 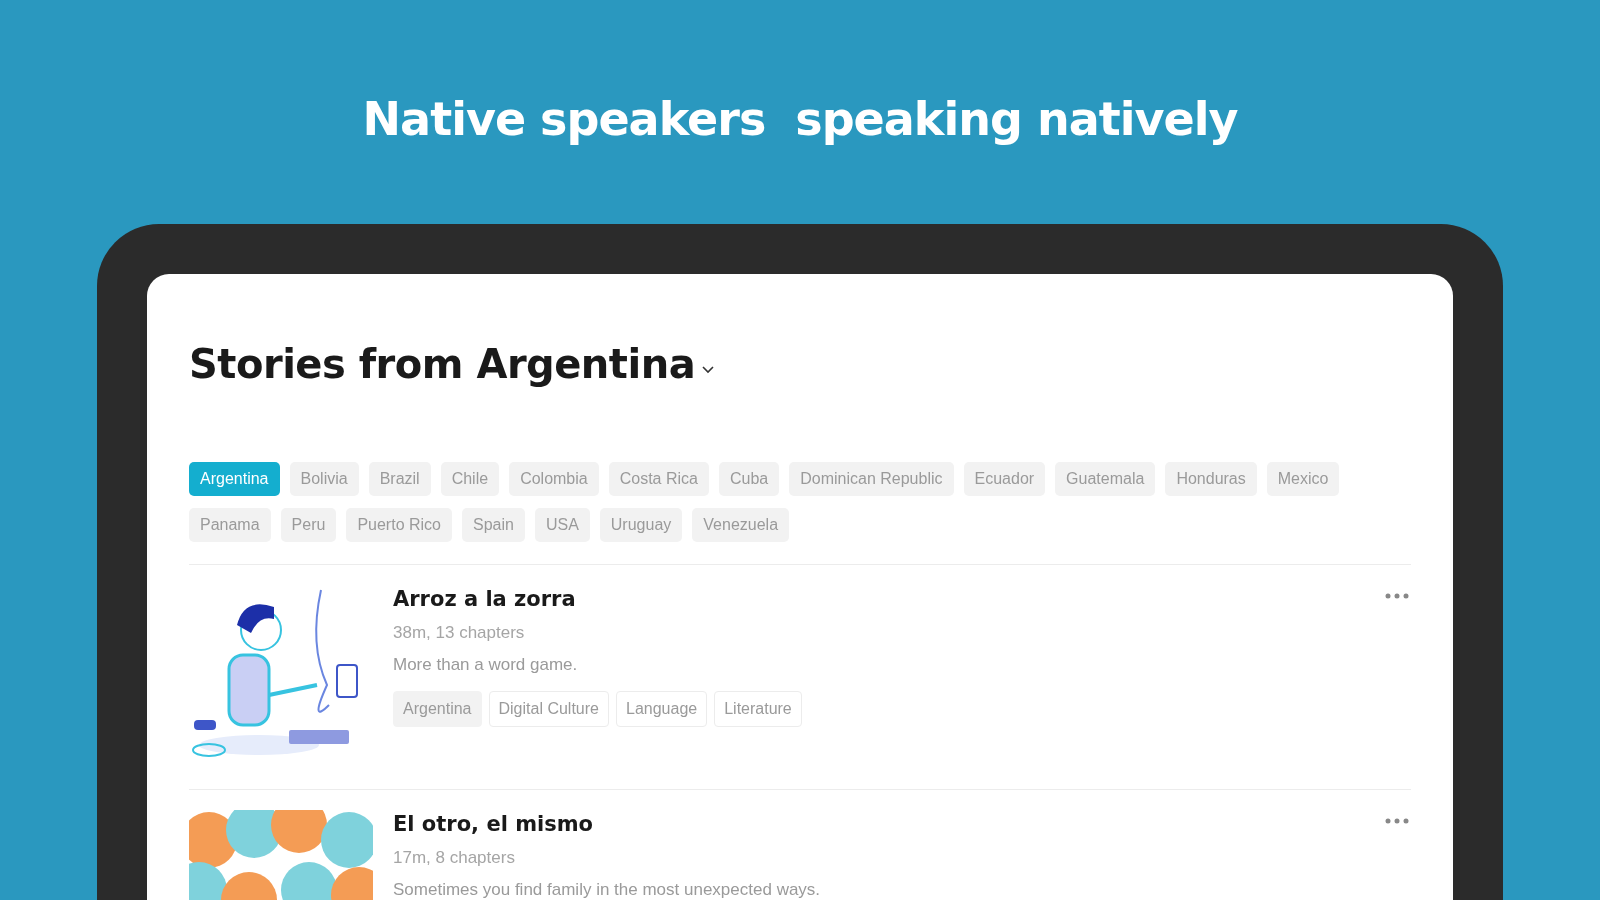 What do you see at coordinates (399, 479) in the screenshot?
I see `country-chip: Brazil` at bounding box center [399, 479].